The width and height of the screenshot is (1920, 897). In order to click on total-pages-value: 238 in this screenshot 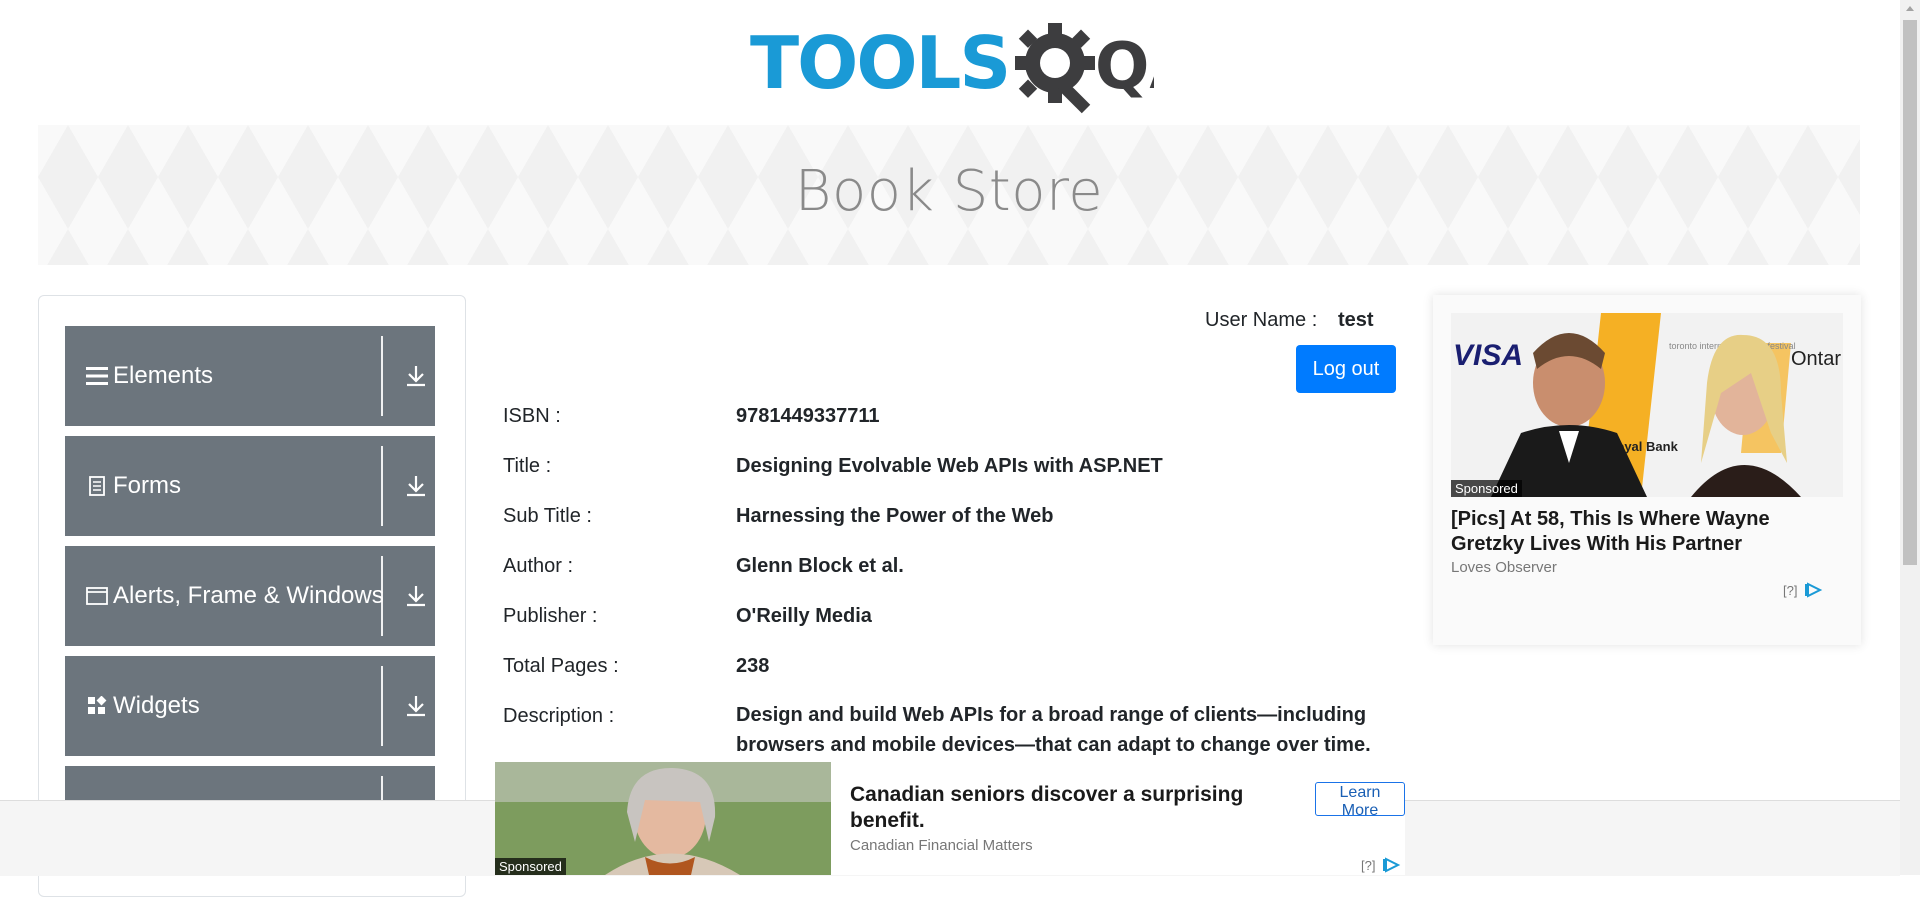, I will do `click(753, 666)`.